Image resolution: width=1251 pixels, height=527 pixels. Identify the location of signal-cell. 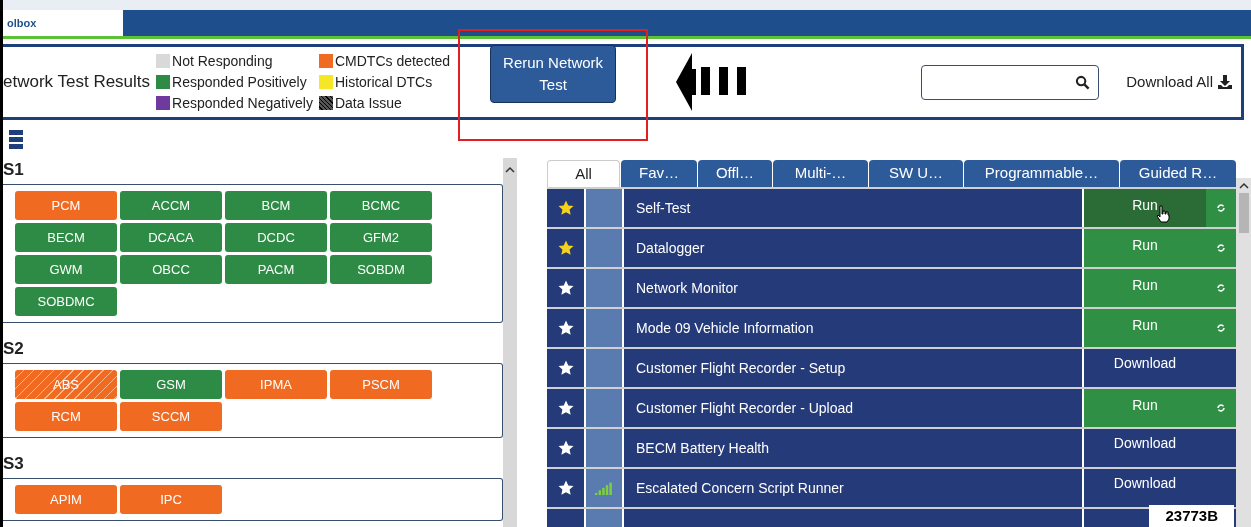
(604, 518).